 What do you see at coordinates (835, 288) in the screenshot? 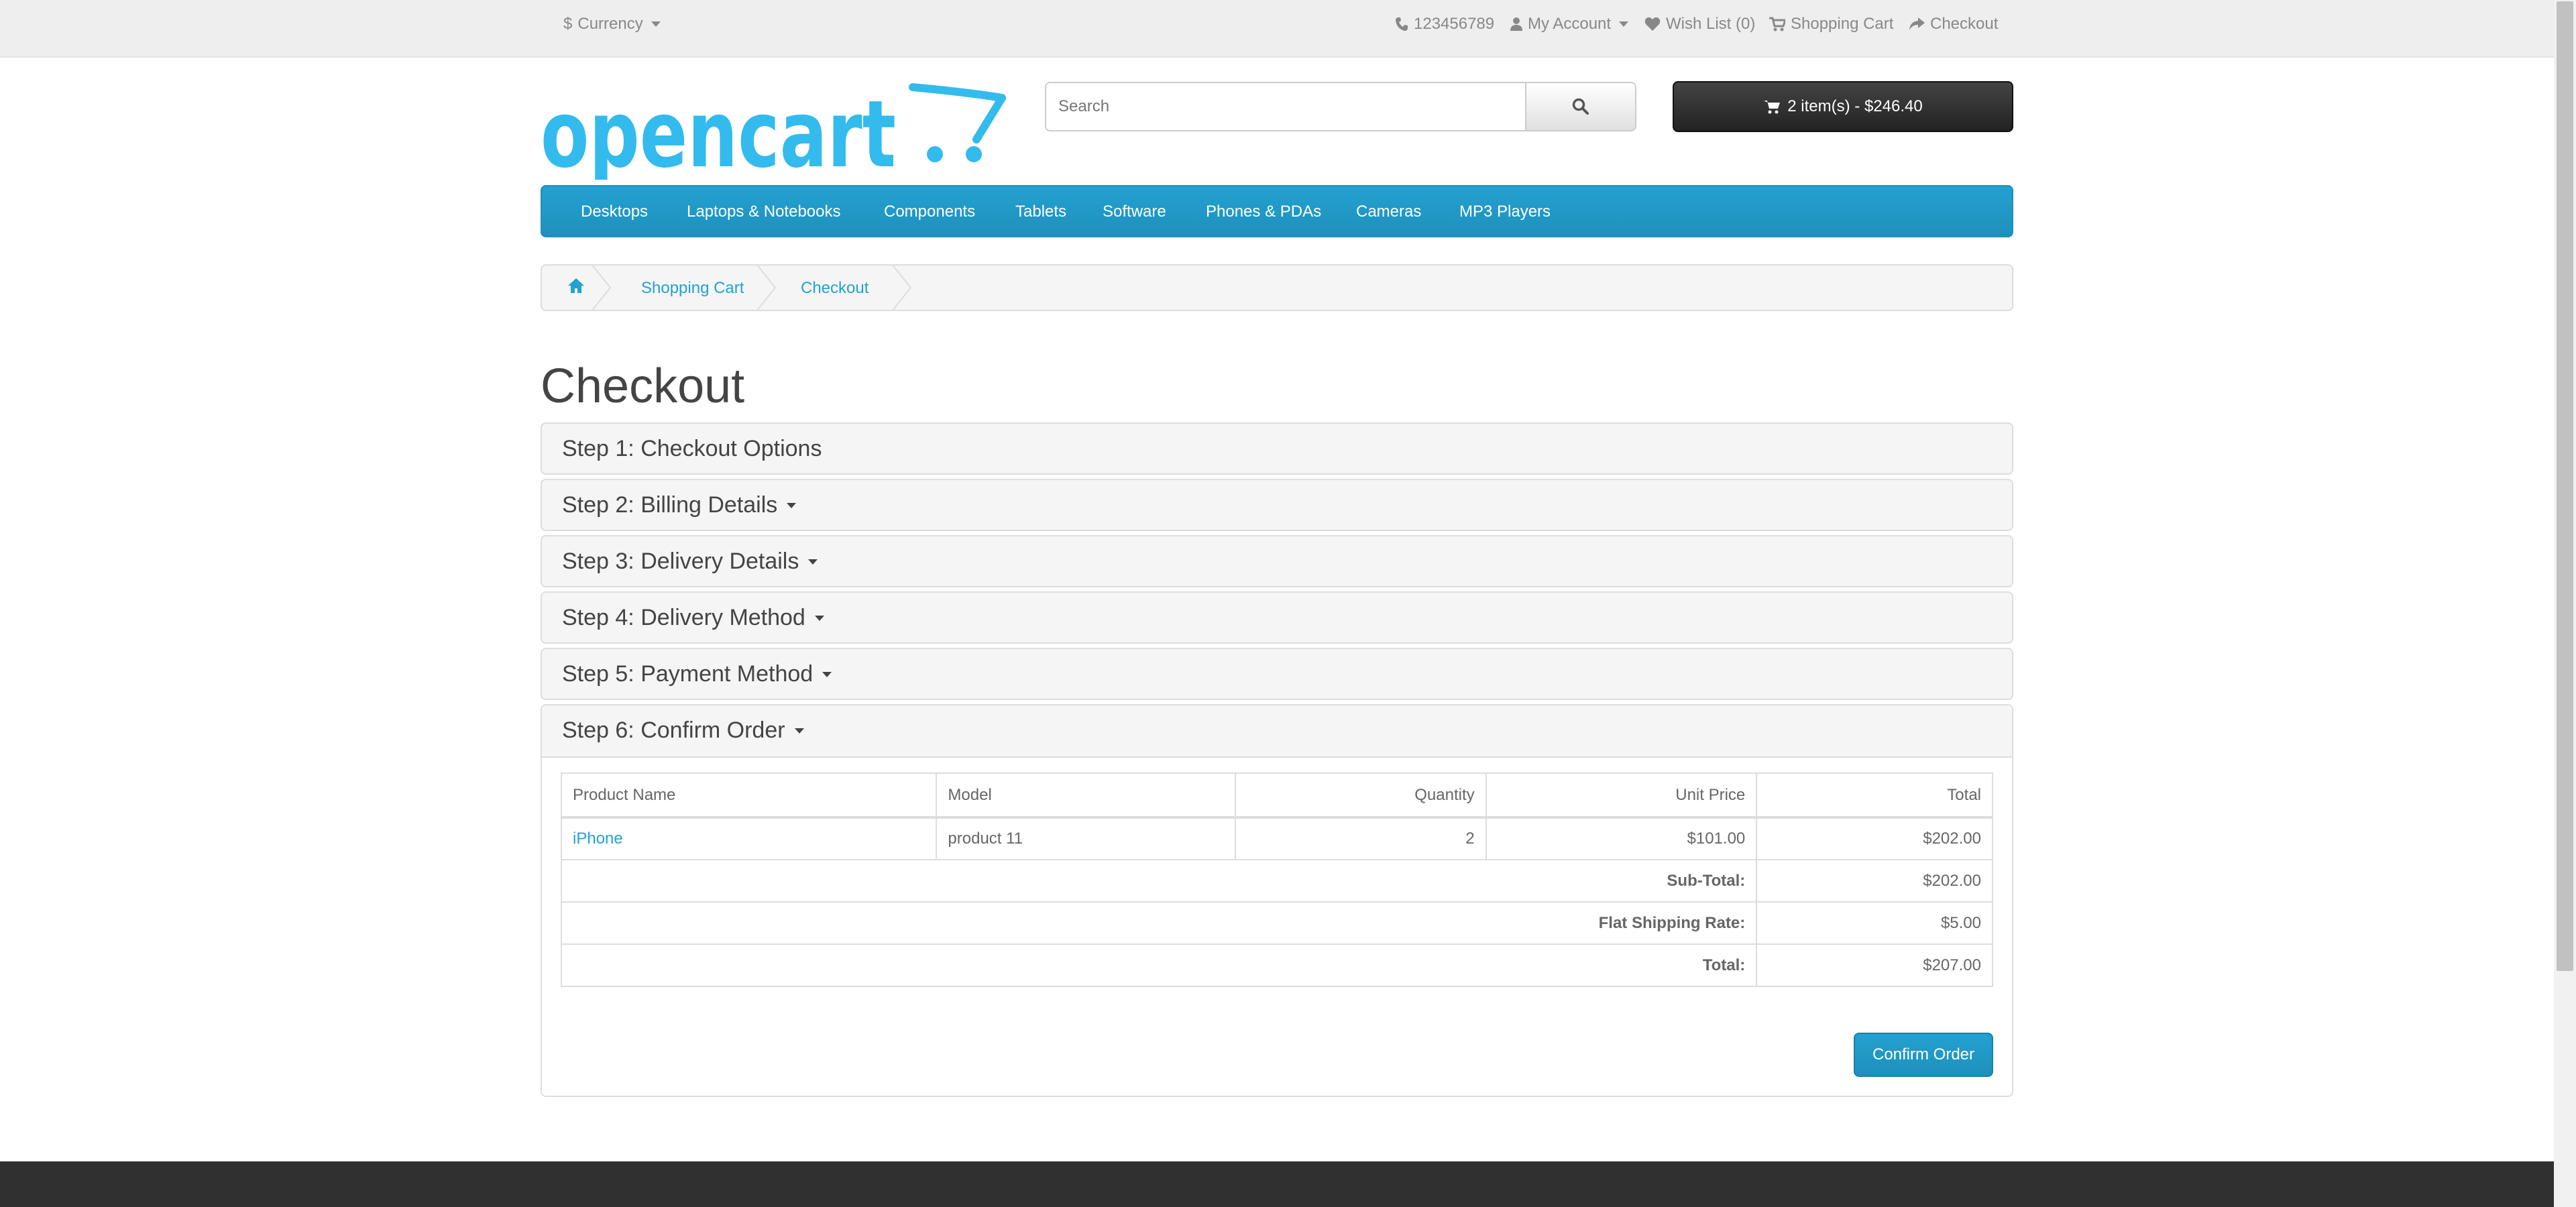
I see `breadcrumb-checkout: Checkout` at bounding box center [835, 288].